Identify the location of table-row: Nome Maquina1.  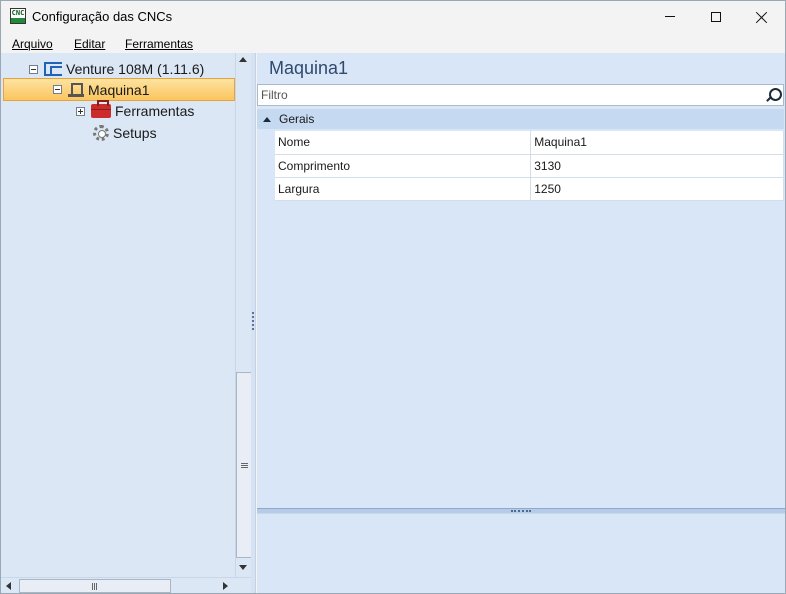
(529, 143).